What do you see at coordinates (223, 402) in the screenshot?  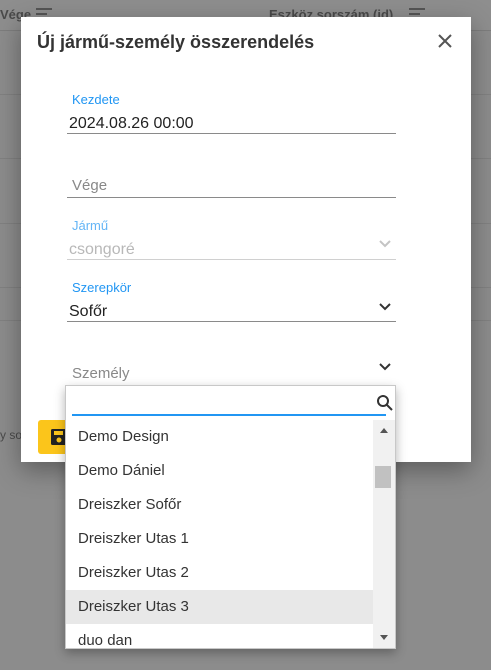 I see `dropdown-search-input` at bounding box center [223, 402].